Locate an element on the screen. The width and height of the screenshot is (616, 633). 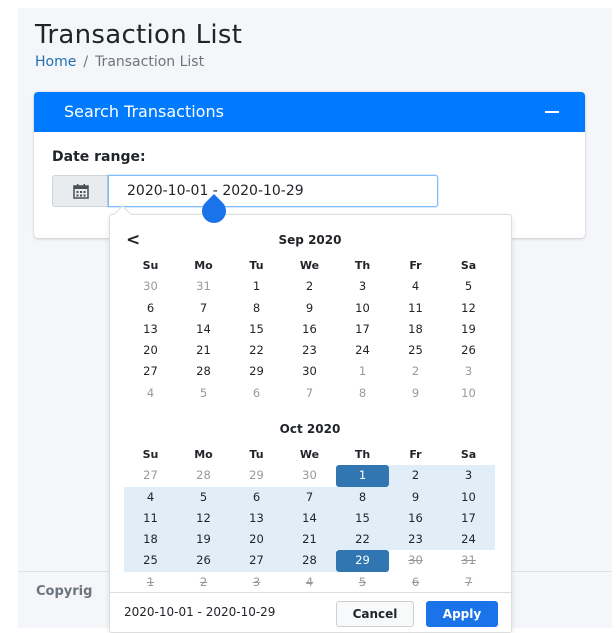
weekday-header: Su is located at coordinates (150, 454).